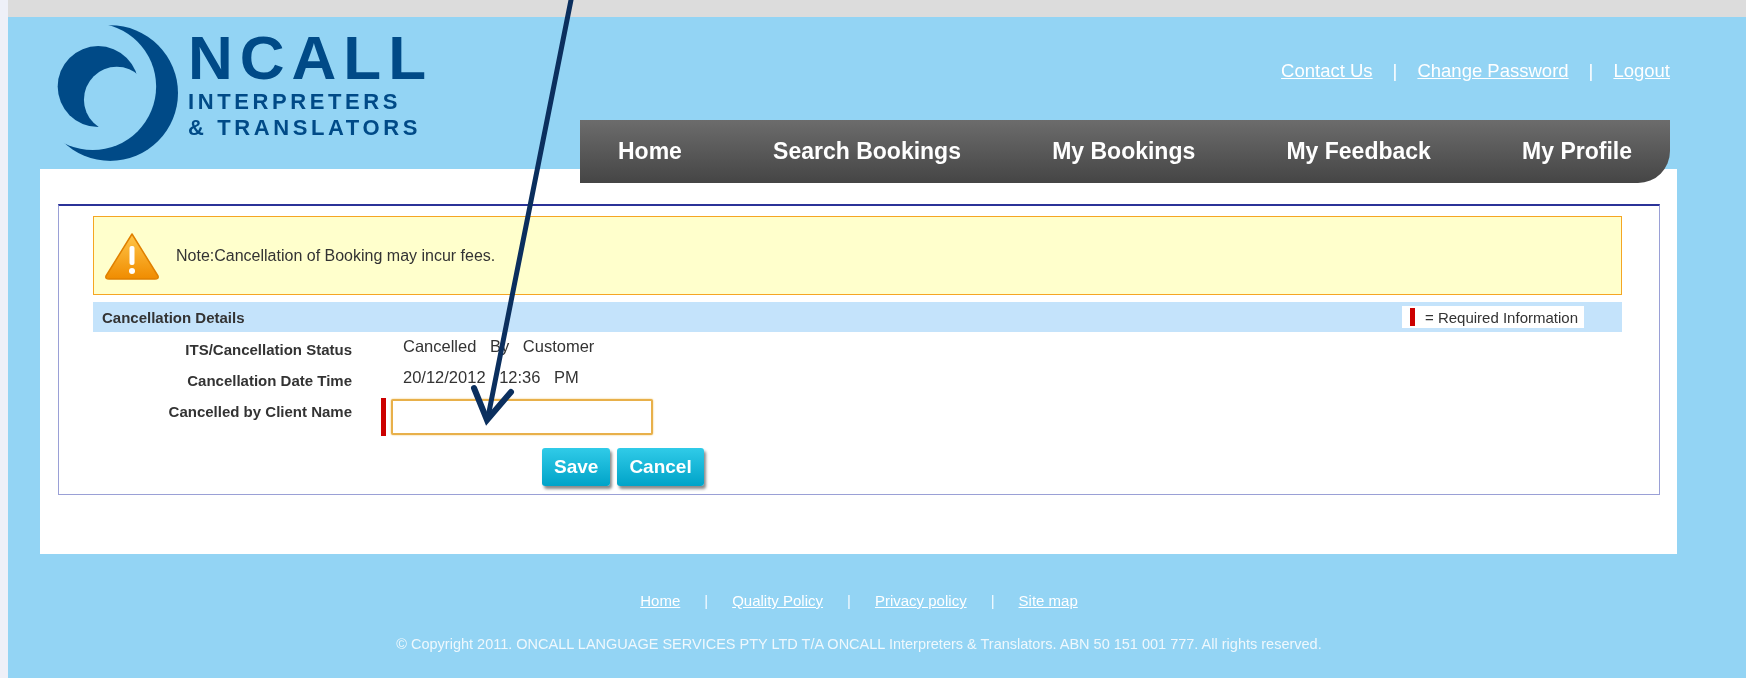 The height and width of the screenshot is (678, 1746). I want to click on footer-link: Quality Policy, so click(778, 600).